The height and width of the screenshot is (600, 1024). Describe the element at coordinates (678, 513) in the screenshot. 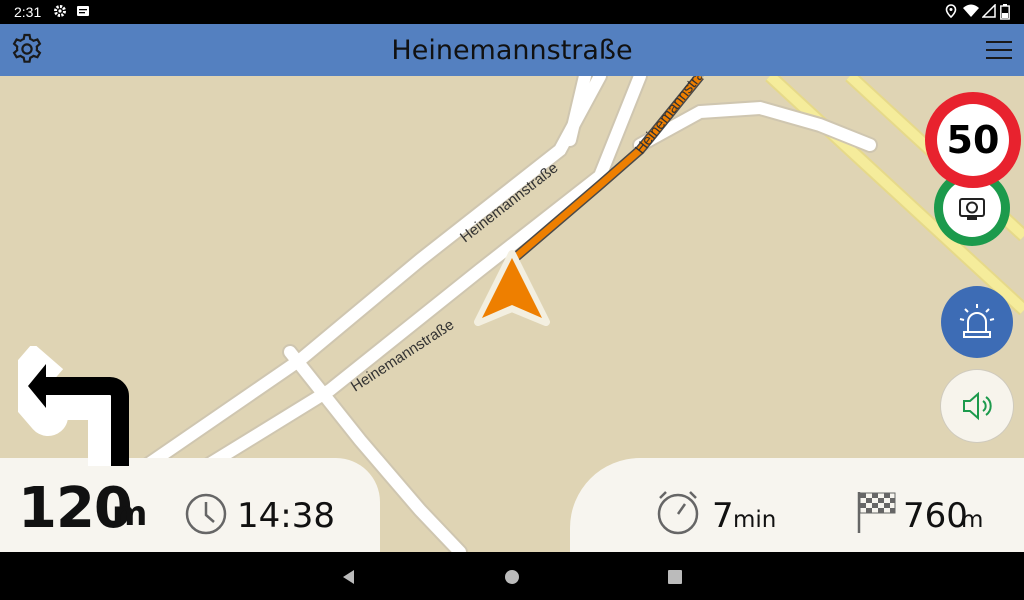

I see `stopwatch-icon` at that location.